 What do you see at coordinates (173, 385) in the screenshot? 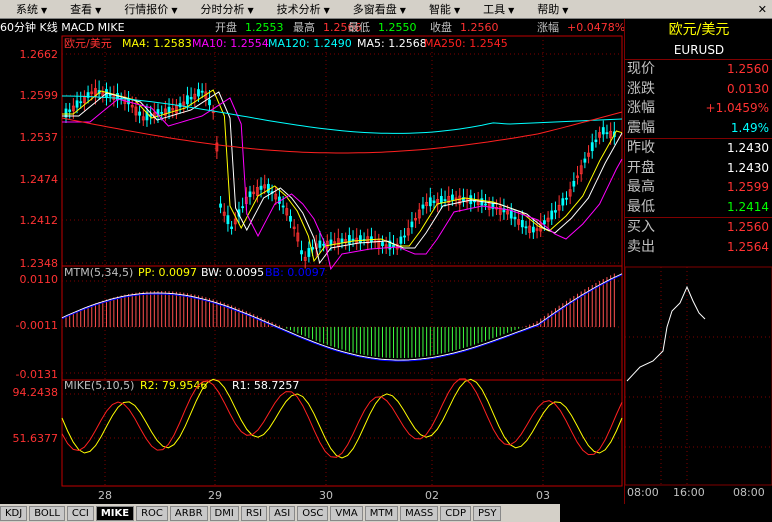
I see `mike-legend: R2: 79.9546` at bounding box center [173, 385].